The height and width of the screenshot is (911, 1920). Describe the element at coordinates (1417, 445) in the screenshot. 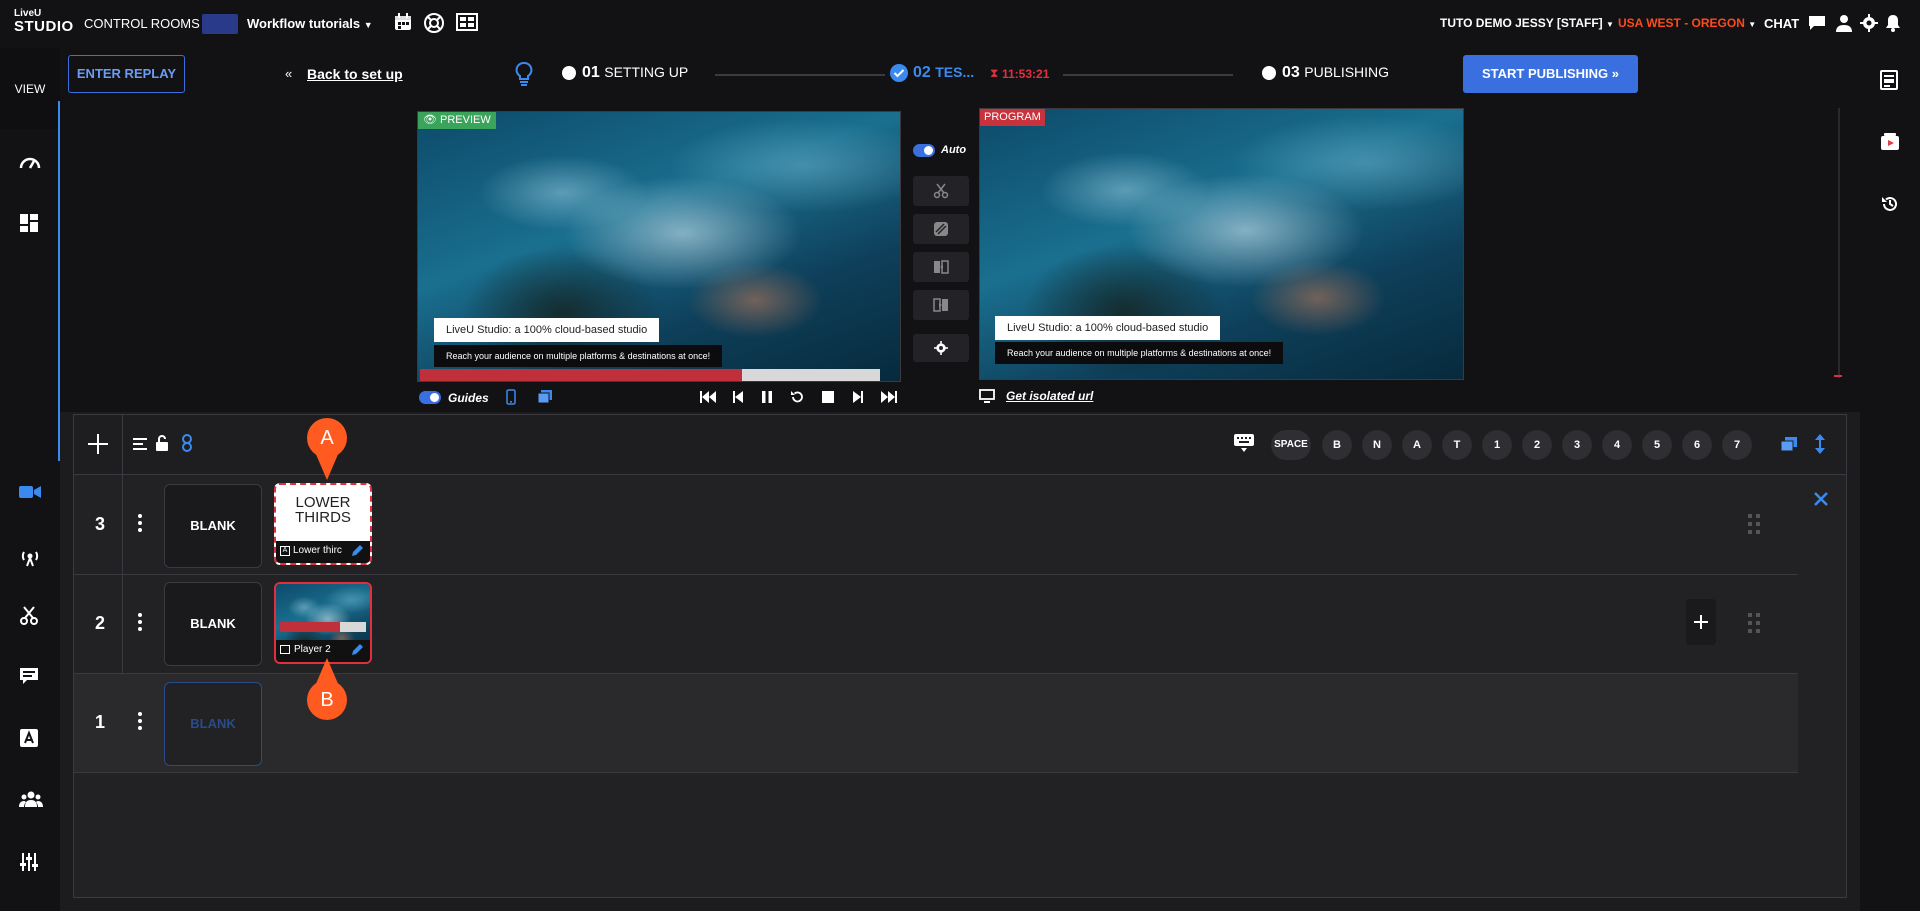

I see `shortcut-a: A` at that location.